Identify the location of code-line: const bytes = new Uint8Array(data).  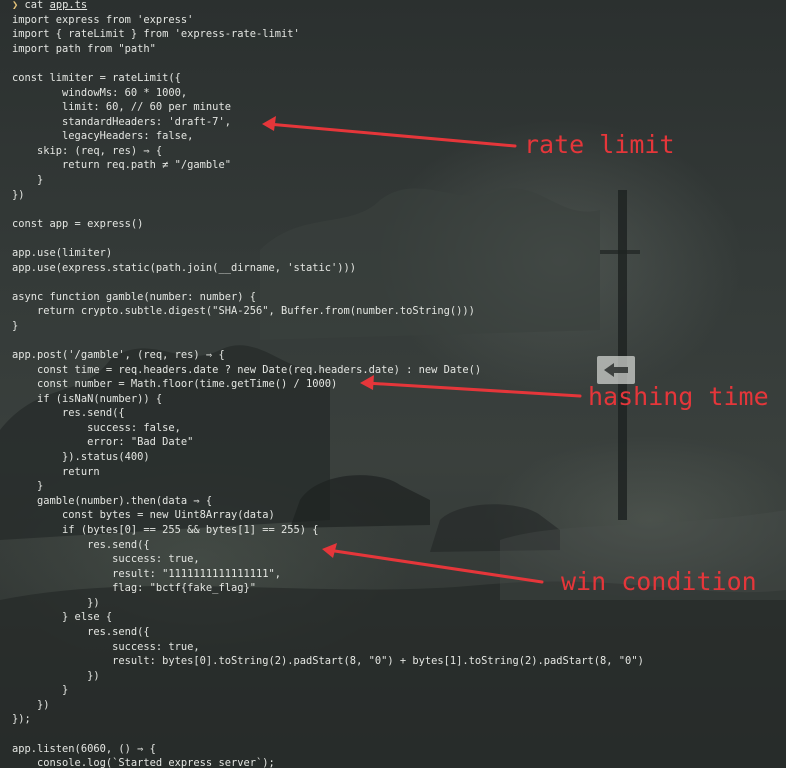
(143, 515).